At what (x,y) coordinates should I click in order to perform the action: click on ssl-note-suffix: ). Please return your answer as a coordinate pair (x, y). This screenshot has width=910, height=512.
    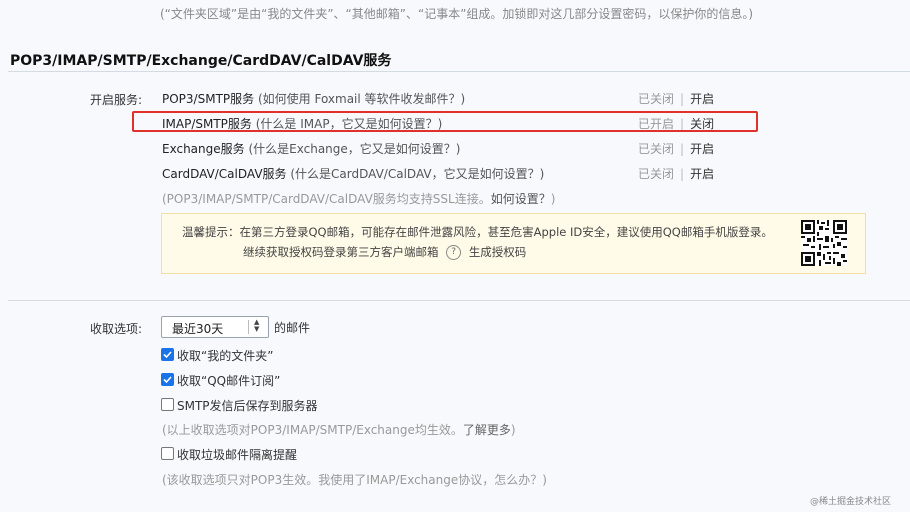
    Looking at the image, I should click on (553, 199).